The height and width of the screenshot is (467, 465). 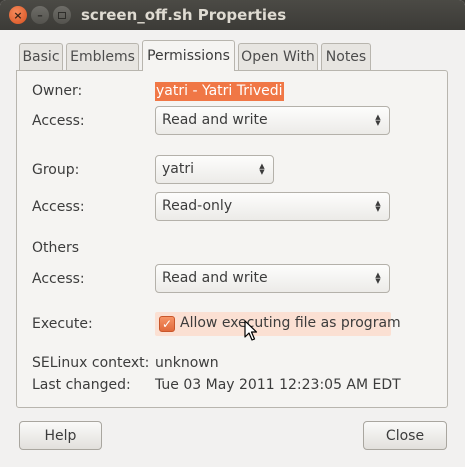 What do you see at coordinates (215, 278) in the screenshot?
I see `others-access-value: Read and write` at bounding box center [215, 278].